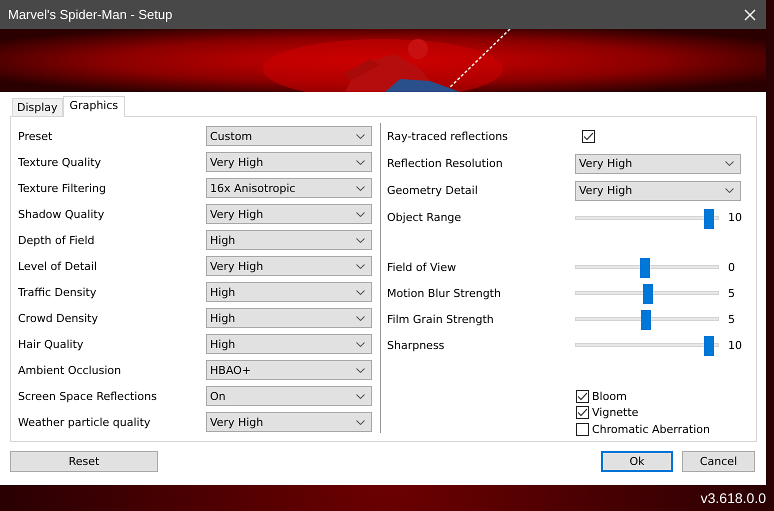  Describe the element at coordinates (58, 266) in the screenshot. I see `setting-label: Level of Detail` at that location.